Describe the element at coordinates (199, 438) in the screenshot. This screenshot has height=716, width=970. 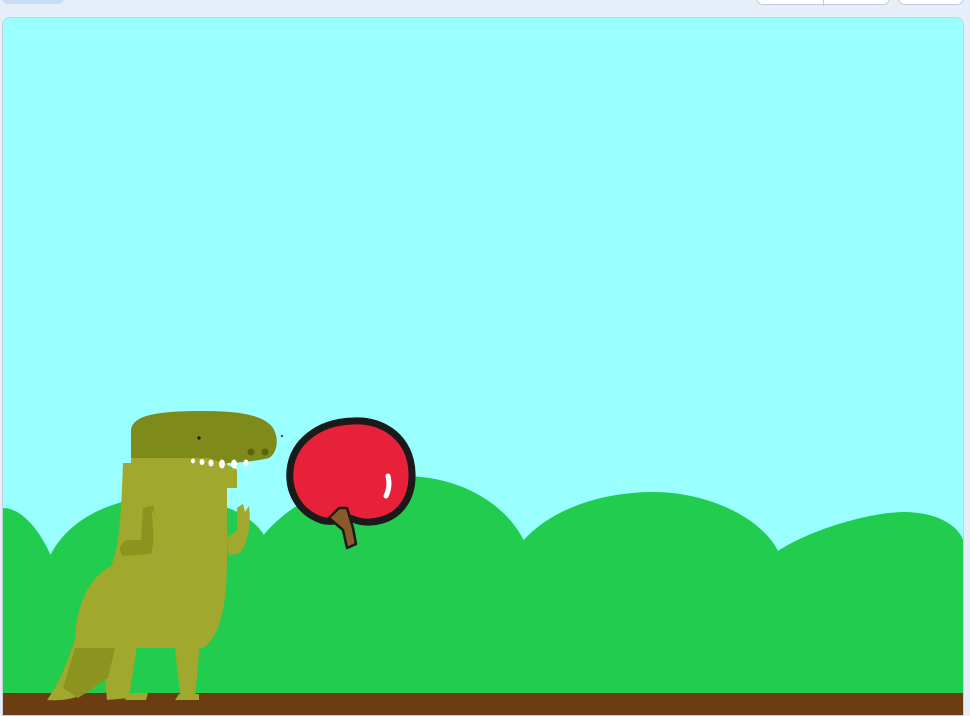
I see `dinosaur-eye` at that location.